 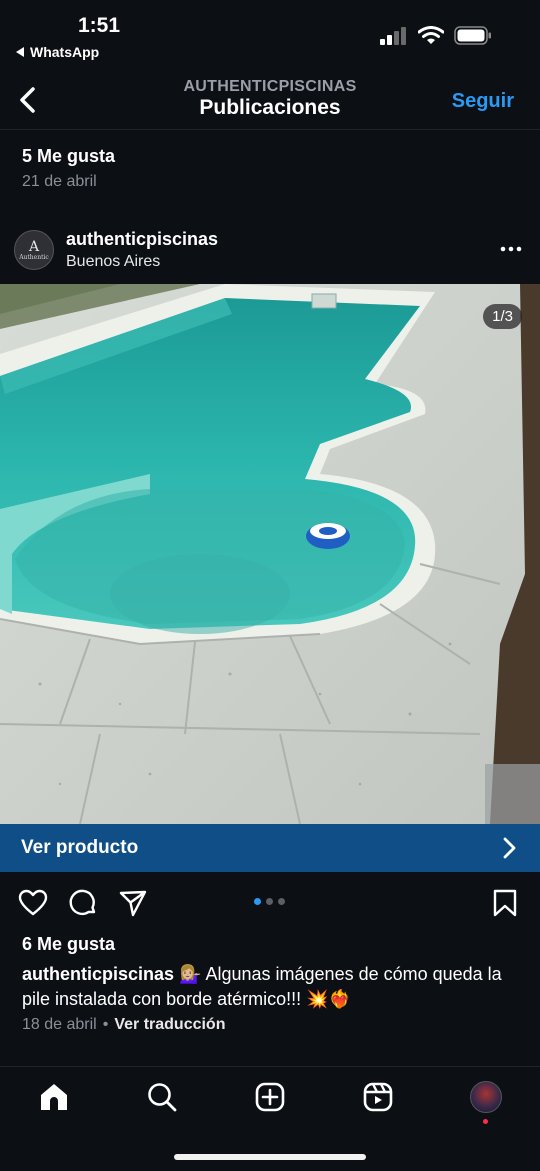 I want to click on status-bar: 1:51 WhatsApp, so click(x=270, y=35).